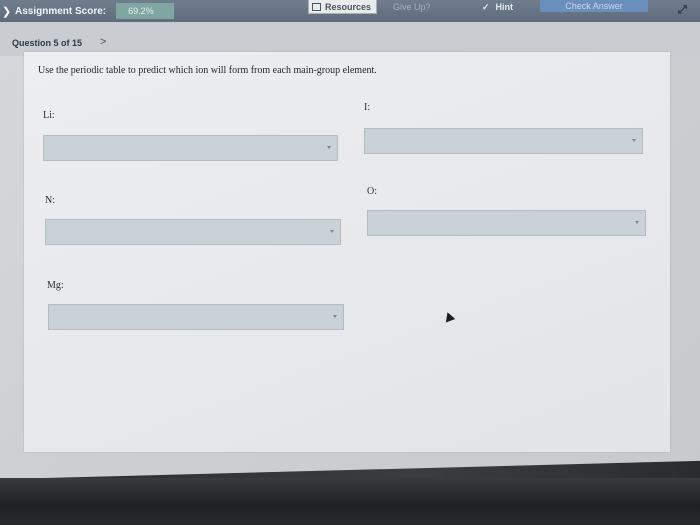  I want to click on check-answer-button: Check Answer, so click(594, 6).